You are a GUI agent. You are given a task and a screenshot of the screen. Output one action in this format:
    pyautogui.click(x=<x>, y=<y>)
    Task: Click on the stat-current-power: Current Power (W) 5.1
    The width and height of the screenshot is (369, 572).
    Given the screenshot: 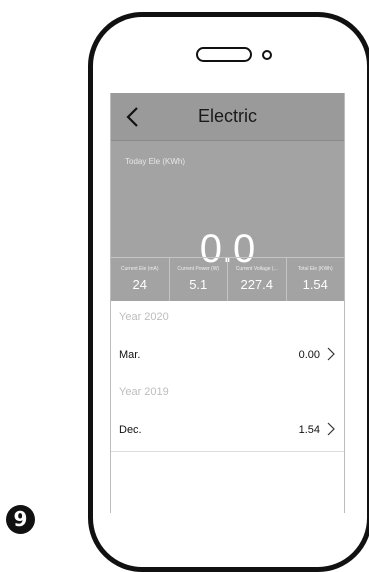 What is the action you would take?
    pyautogui.click(x=199, y=280)
    